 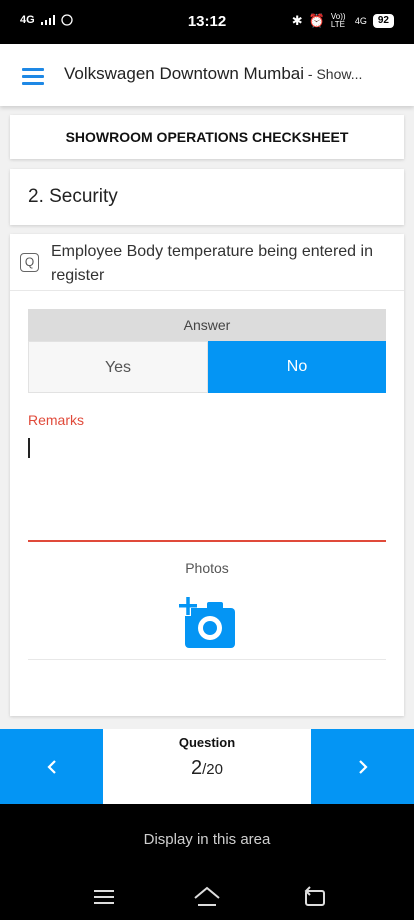 I want to click on chevron-right-icon, so click(x=363, y=766).